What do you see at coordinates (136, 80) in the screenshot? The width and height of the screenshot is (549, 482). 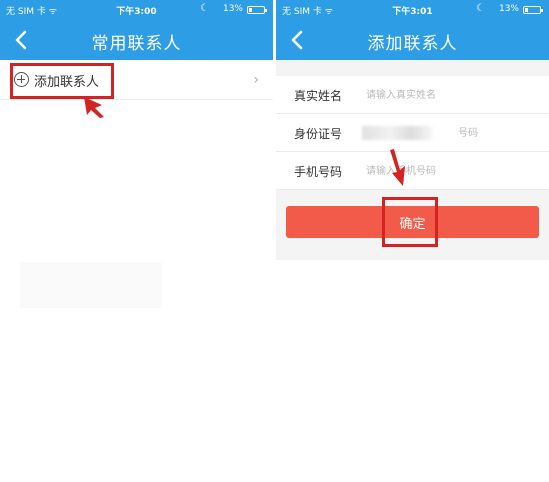 I see `add-contact-row: 添加联系人 ›` at bounding box center [136, 80].